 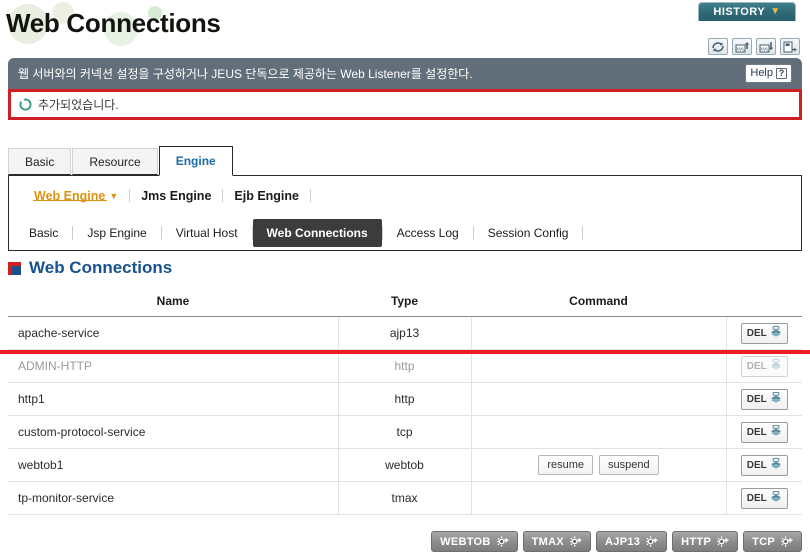 What do you see at coordinates (173, 498) in the screenshot?
I see `cell-name: tp-monitor-service` at bounding box center [173, 498].